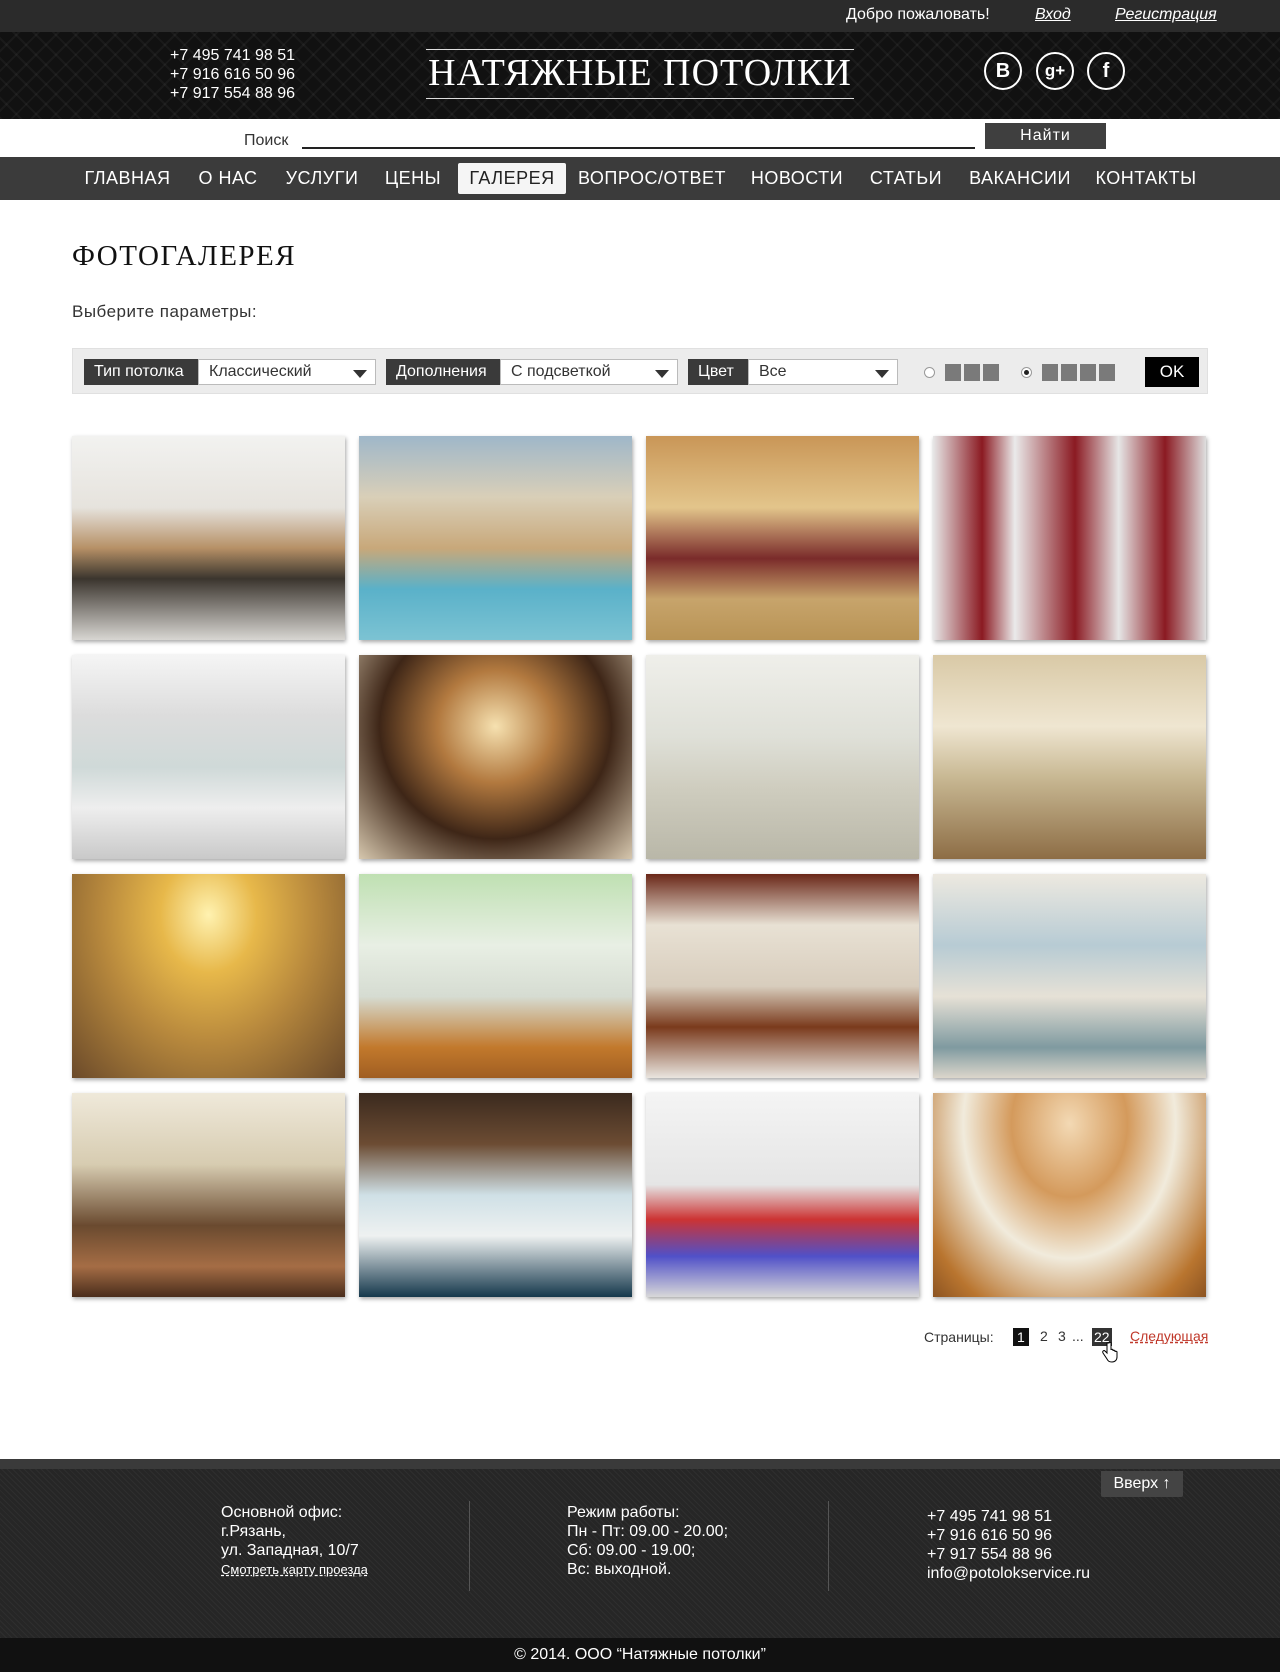  I want to click on filter-color-value: Все, so click(773, 371).